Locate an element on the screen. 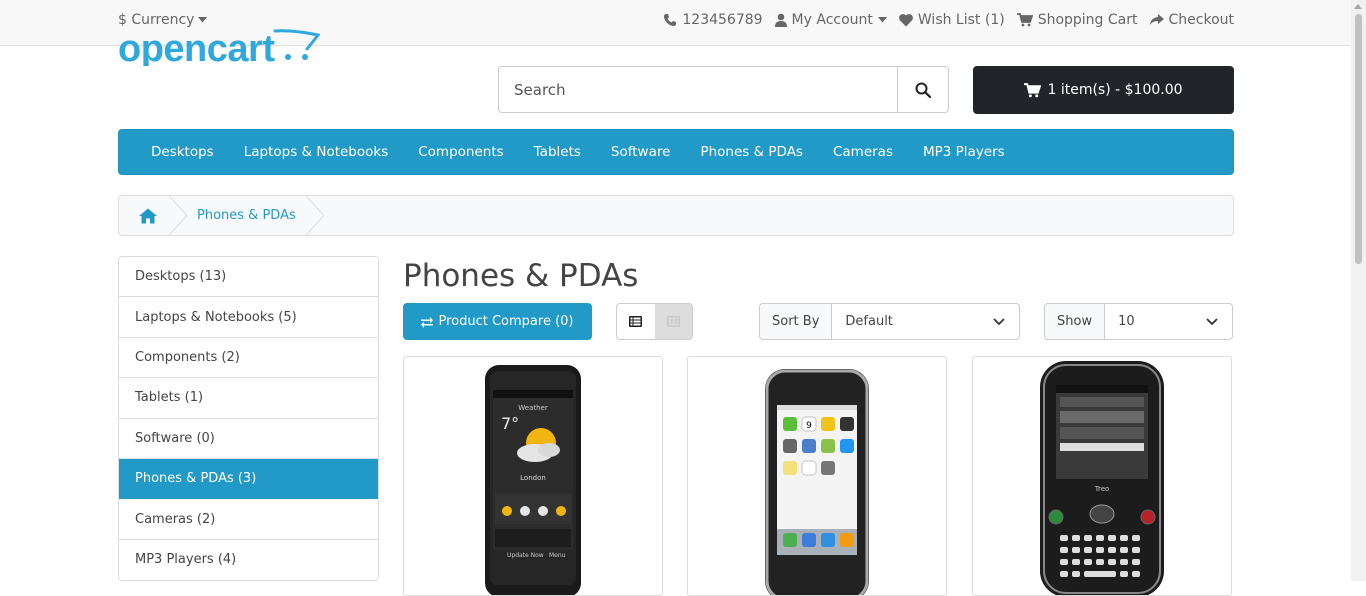 The image size is (1366, 596). svg-text: Treo is located at coordinates (1102, 489).